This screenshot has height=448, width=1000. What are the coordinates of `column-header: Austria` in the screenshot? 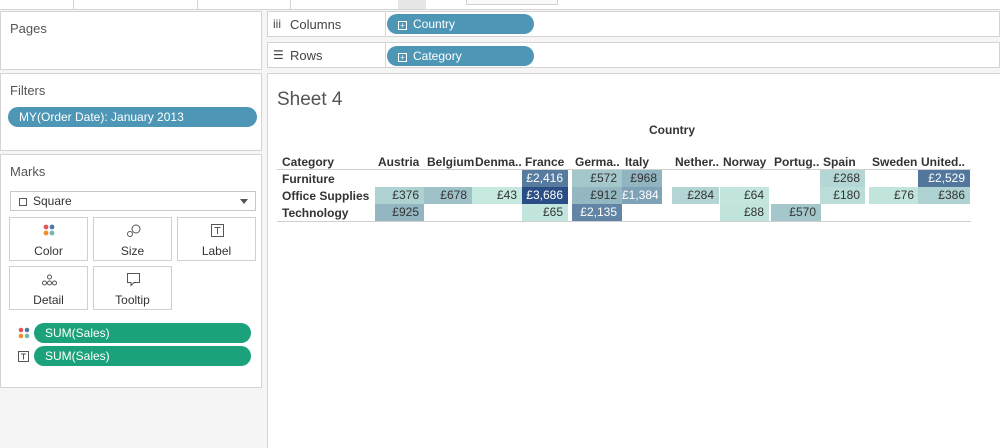 It's located at (398, 162).